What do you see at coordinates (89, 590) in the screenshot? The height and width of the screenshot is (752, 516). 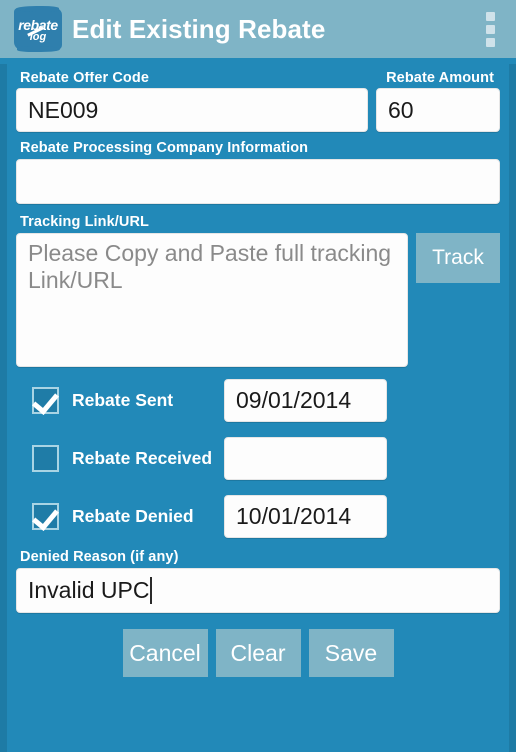 I see `denied-reason-value: Invalid UPC` at bounding box center [89, 590].